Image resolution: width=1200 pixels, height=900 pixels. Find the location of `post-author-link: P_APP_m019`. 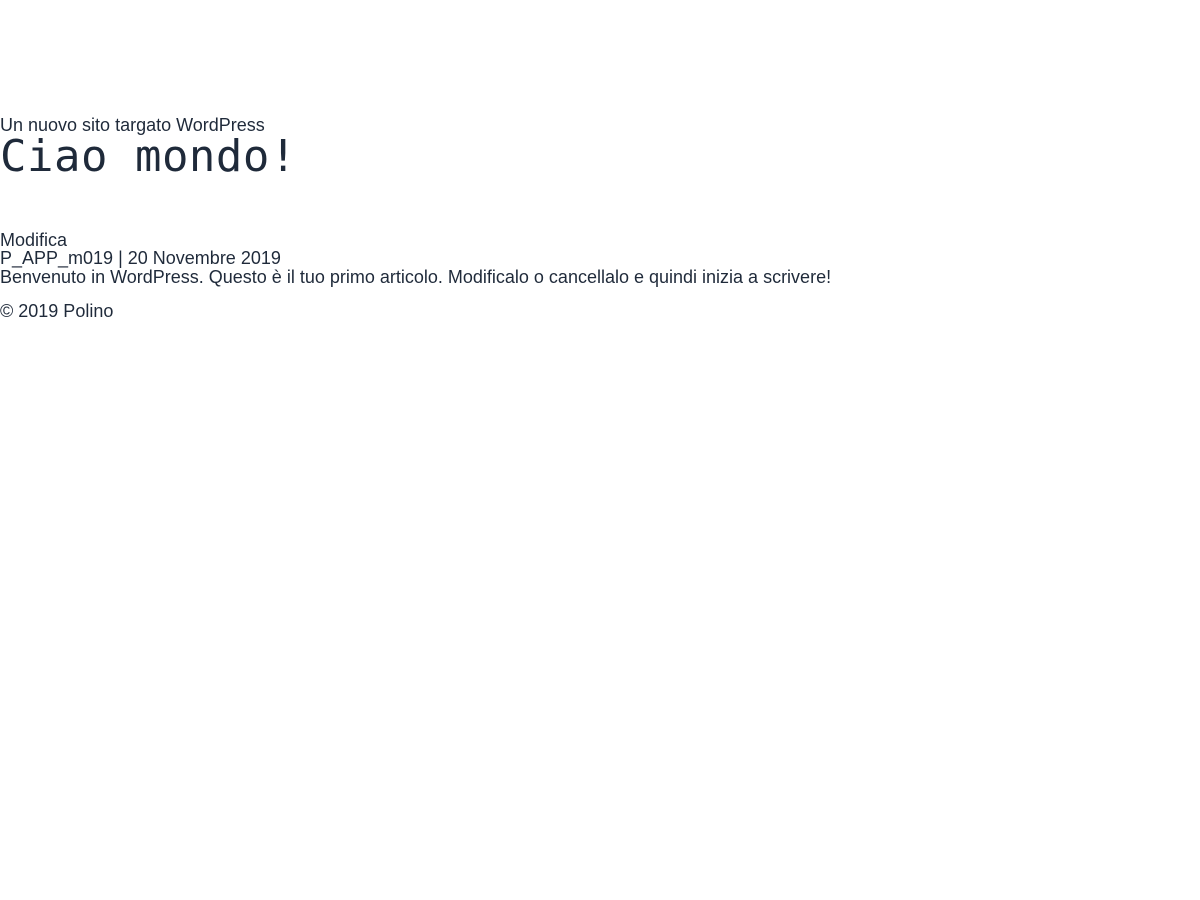

post-author-link: P_APP_m019 is located at coordinates (56, 258).